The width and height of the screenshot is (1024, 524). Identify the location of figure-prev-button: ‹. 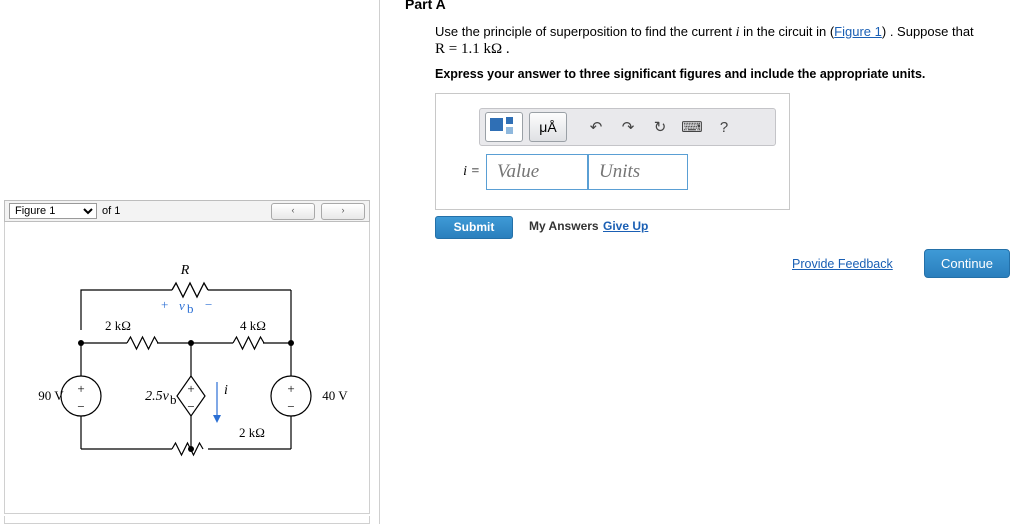
(293, 211).